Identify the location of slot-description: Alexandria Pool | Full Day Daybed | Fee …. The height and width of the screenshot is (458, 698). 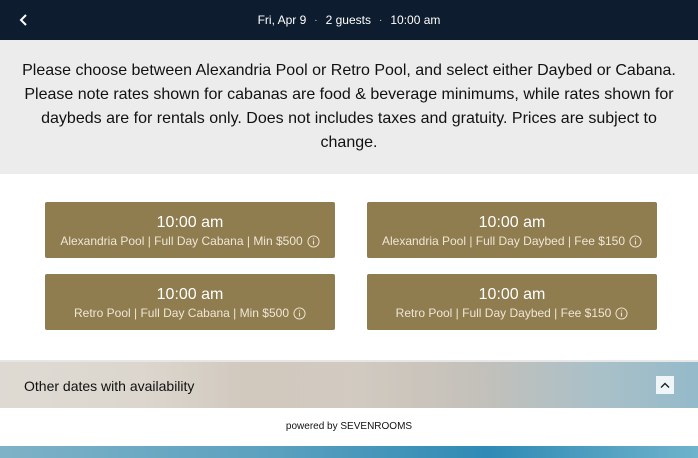
(512, 241).